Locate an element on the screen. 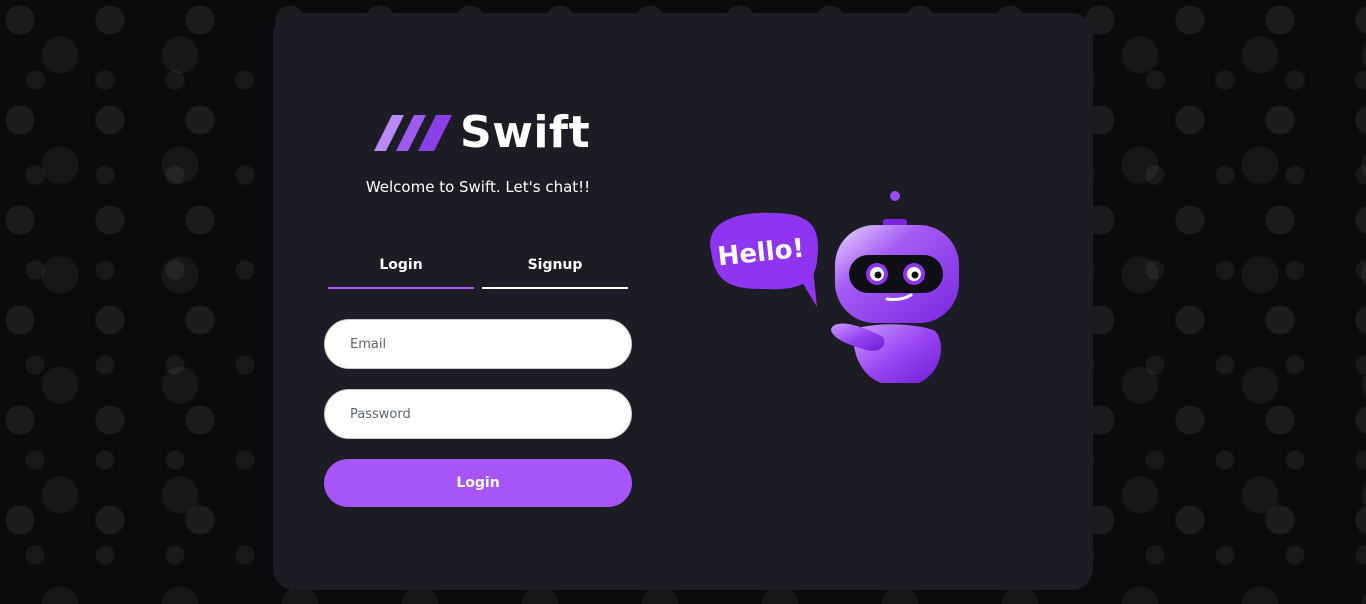 The image size is (1366, 604). robot-illustration: Hello! is located at coordinates (834, 287).